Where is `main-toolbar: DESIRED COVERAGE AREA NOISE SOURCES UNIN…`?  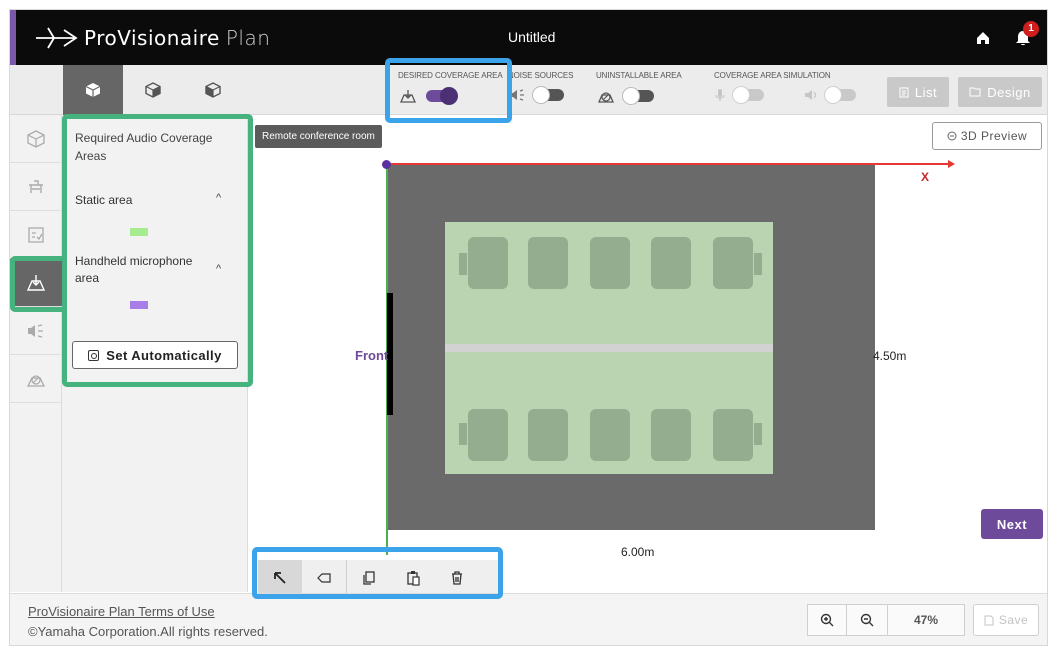
main-toolbar: DESIRED COVERAGE AREA NOISE SOURCES UNIN… is located at coordinates (528, 90).